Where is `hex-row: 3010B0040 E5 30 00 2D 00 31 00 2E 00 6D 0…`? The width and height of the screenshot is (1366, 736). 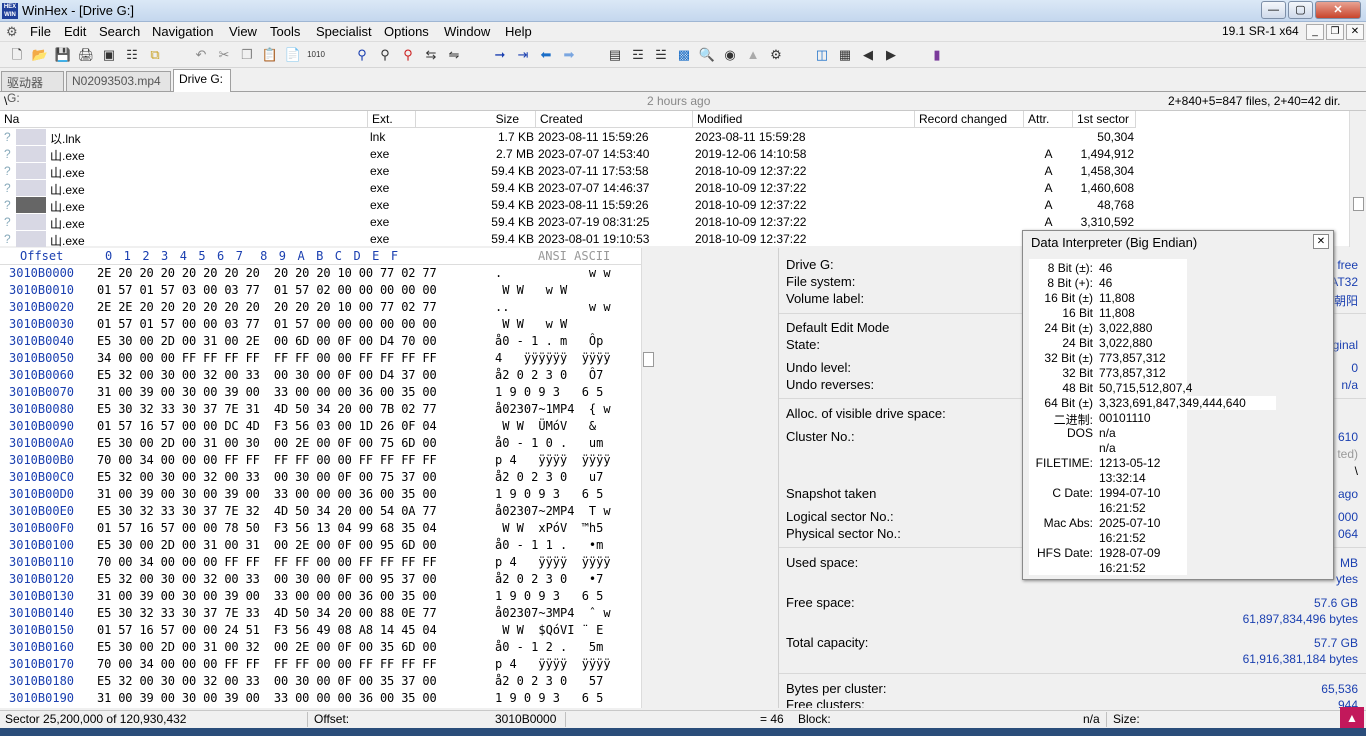
hex-row: 3010B0040 E5 30 00 2D 00 31 00 2E 00 6D 0… is located at coordinates (320, 342).